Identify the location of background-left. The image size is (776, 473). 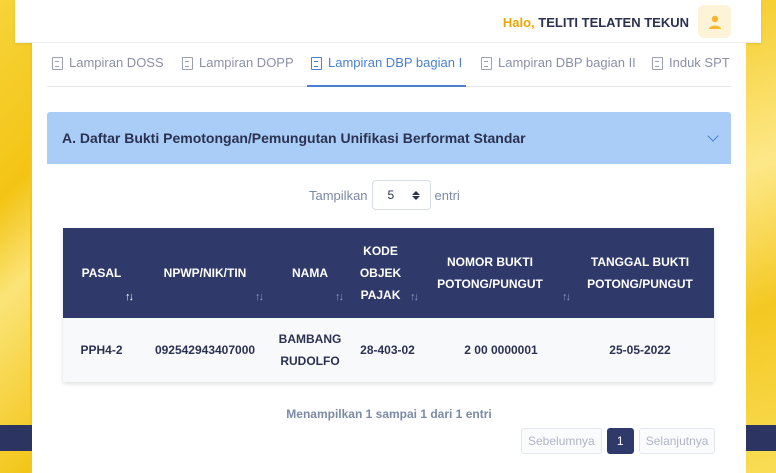
(15, 236).